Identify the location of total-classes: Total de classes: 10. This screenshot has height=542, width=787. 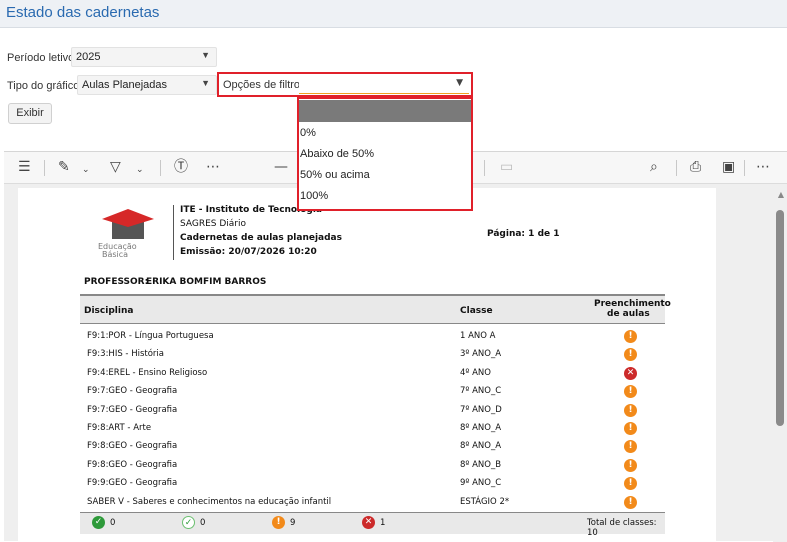
(622, 528).